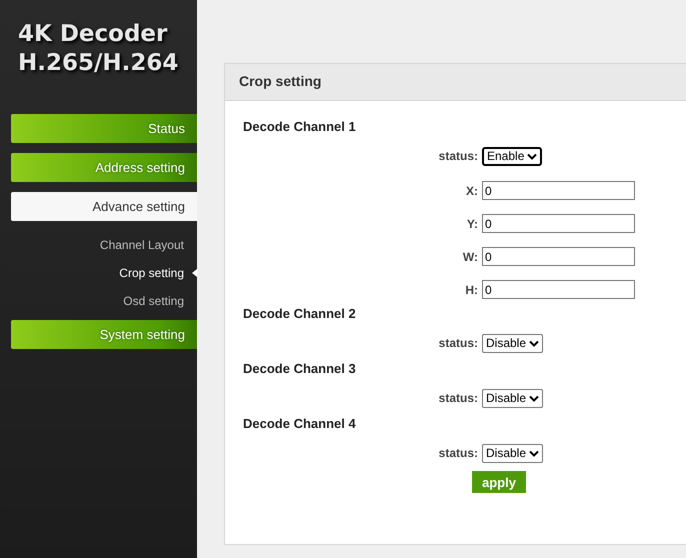 The height and width of the screenshot is (558, 686). I want to click on apply-button: apply, so click(499, 482).